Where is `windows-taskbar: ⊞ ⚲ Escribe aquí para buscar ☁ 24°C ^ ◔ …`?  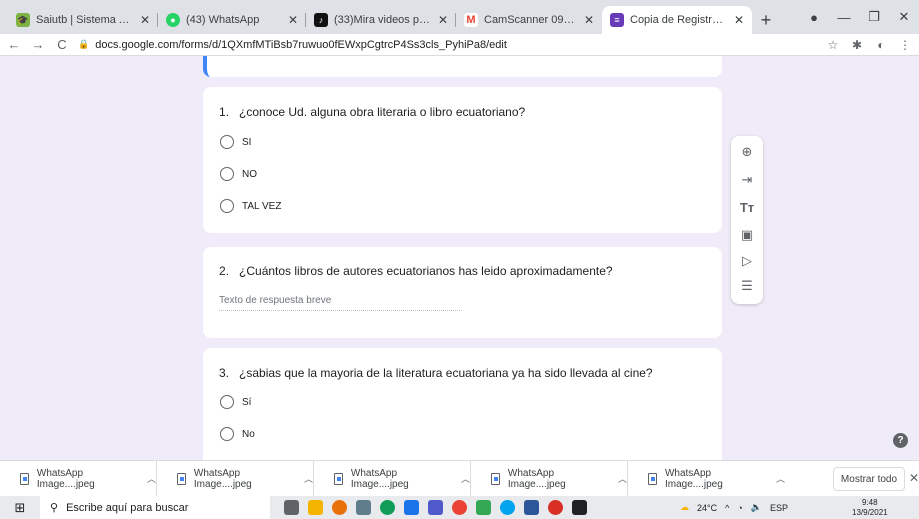
windows-taskbar: ⊞ ⚲ Escribe aquí para buscar ☁ 24°C ^ ◔ … is located at coordinates (459, 507).